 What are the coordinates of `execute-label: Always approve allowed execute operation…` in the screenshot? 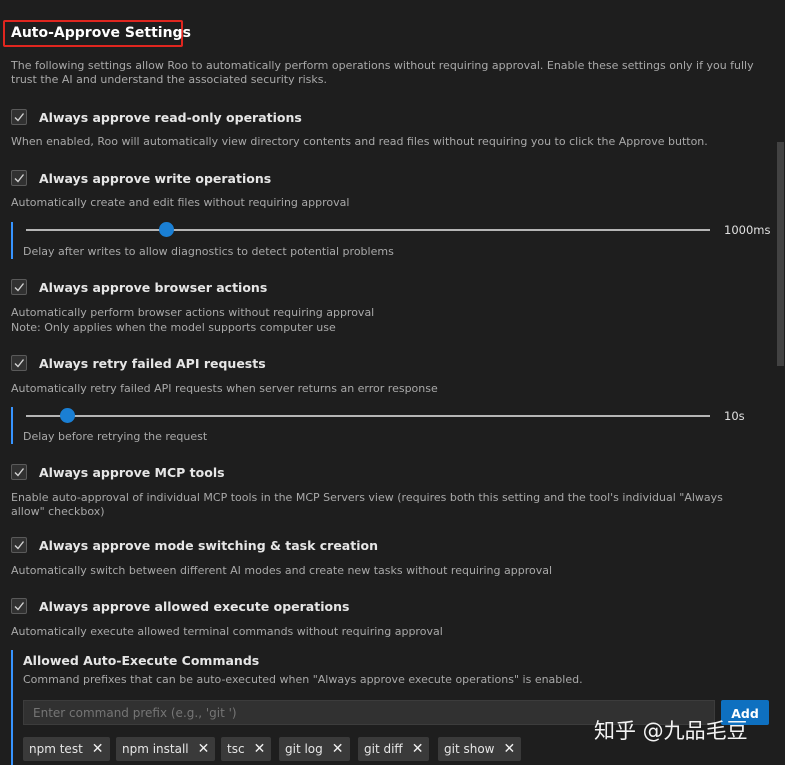 It's located at (194, 606).